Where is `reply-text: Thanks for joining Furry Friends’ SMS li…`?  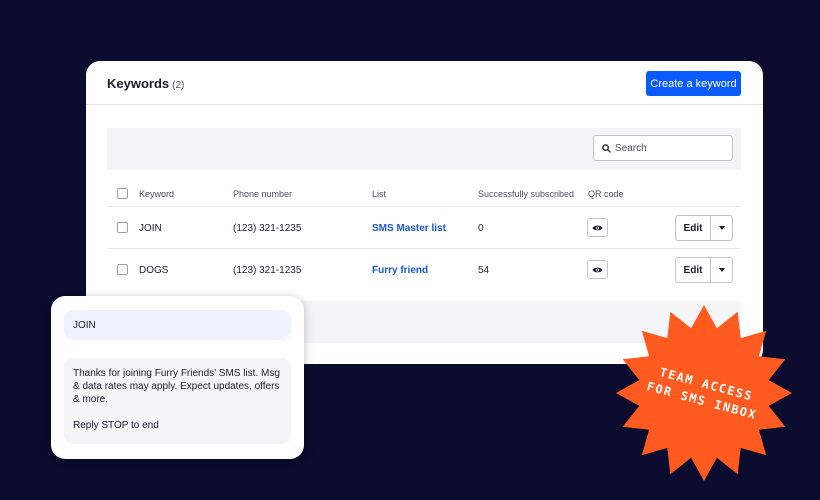
reply-text: Thanks for joining Furry Friends’ SMS li… is located at coordinates (176, 386).